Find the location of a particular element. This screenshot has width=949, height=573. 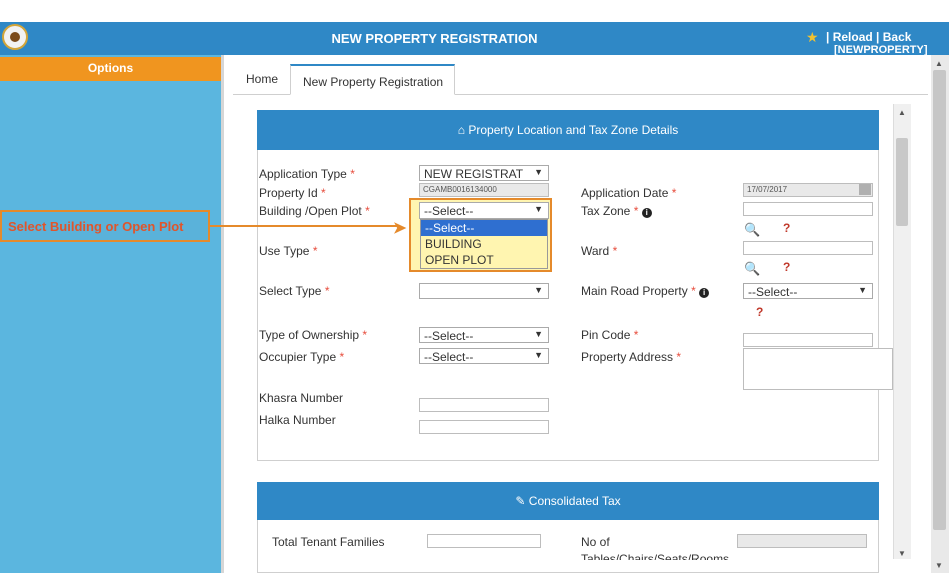

annotation-callout: Select Building or Open Plot is located at coordinates (105, 226).